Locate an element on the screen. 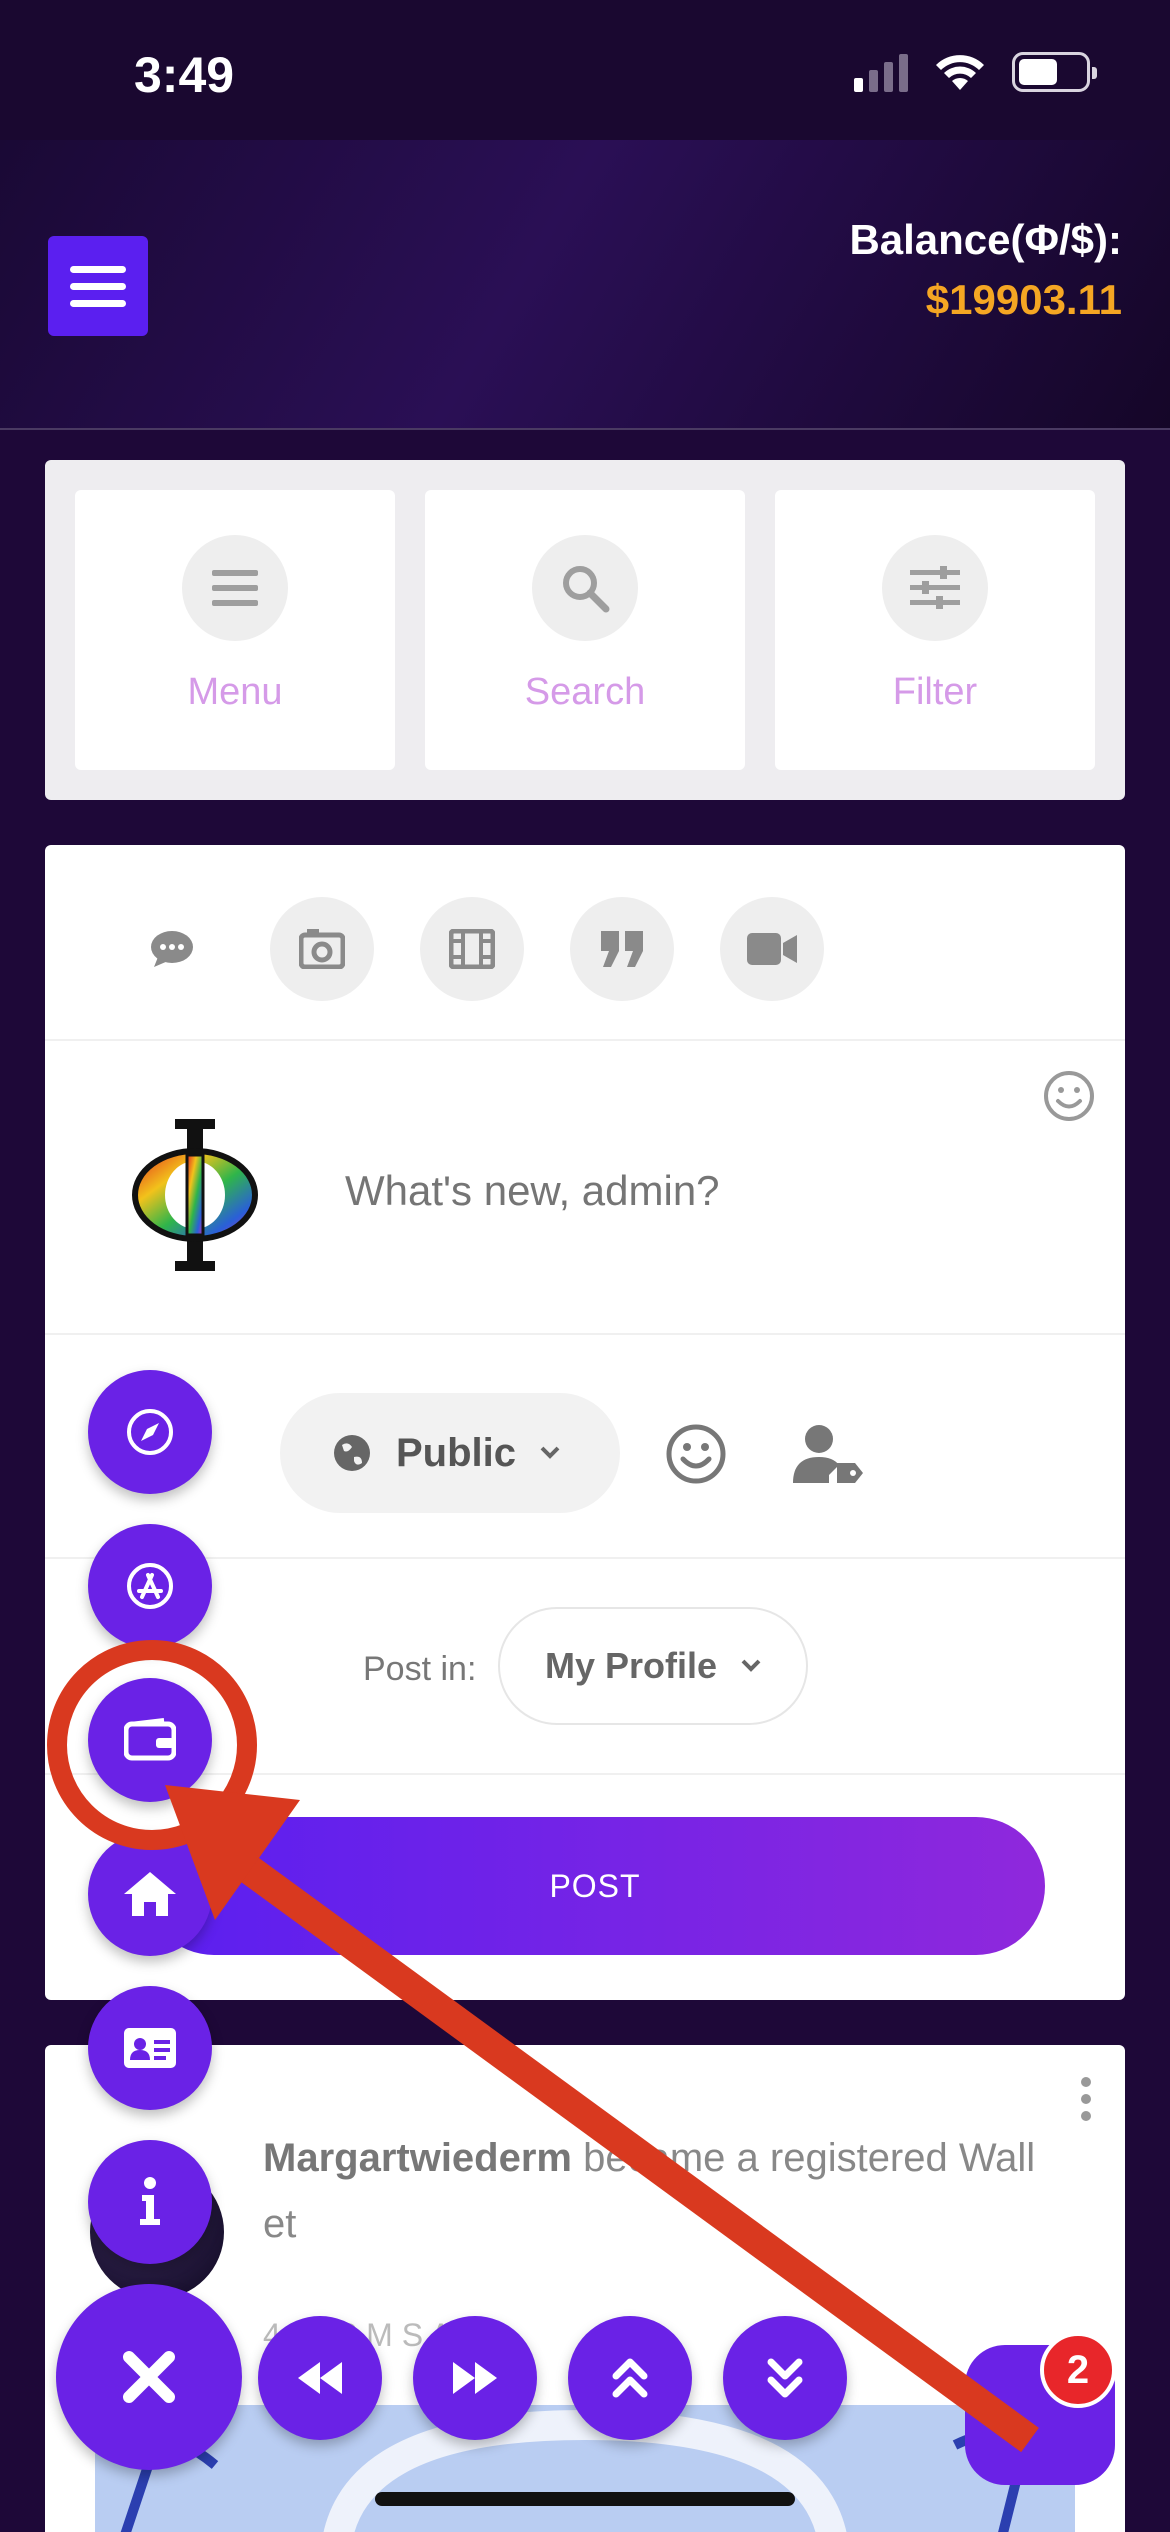 The width and height of the screenshot is (1170, 2532). quick-action-label: Search is located at coordinates (585, 692).